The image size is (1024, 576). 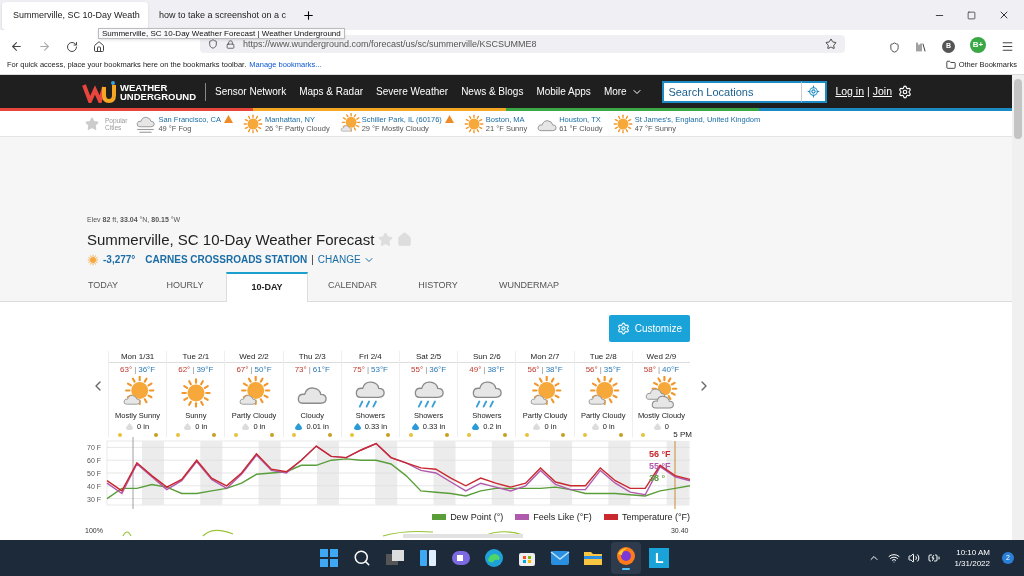 What do you see at coordinates (362, 558) in the screenshot?
I see `search-icon` at bounding box center [362, 558].